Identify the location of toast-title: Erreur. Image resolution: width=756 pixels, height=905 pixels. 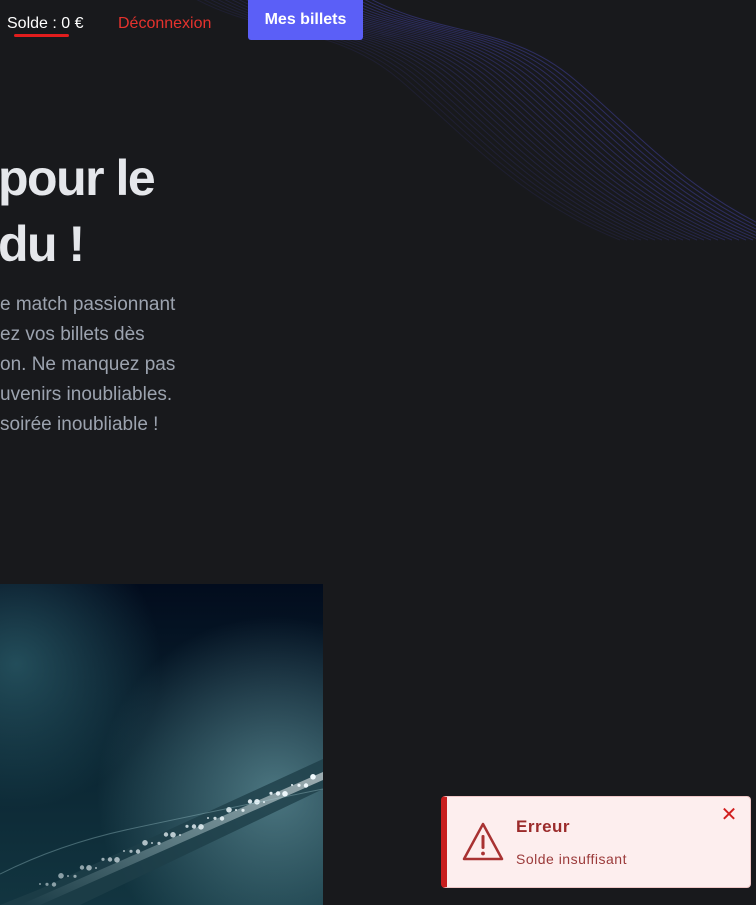
(543, 826).